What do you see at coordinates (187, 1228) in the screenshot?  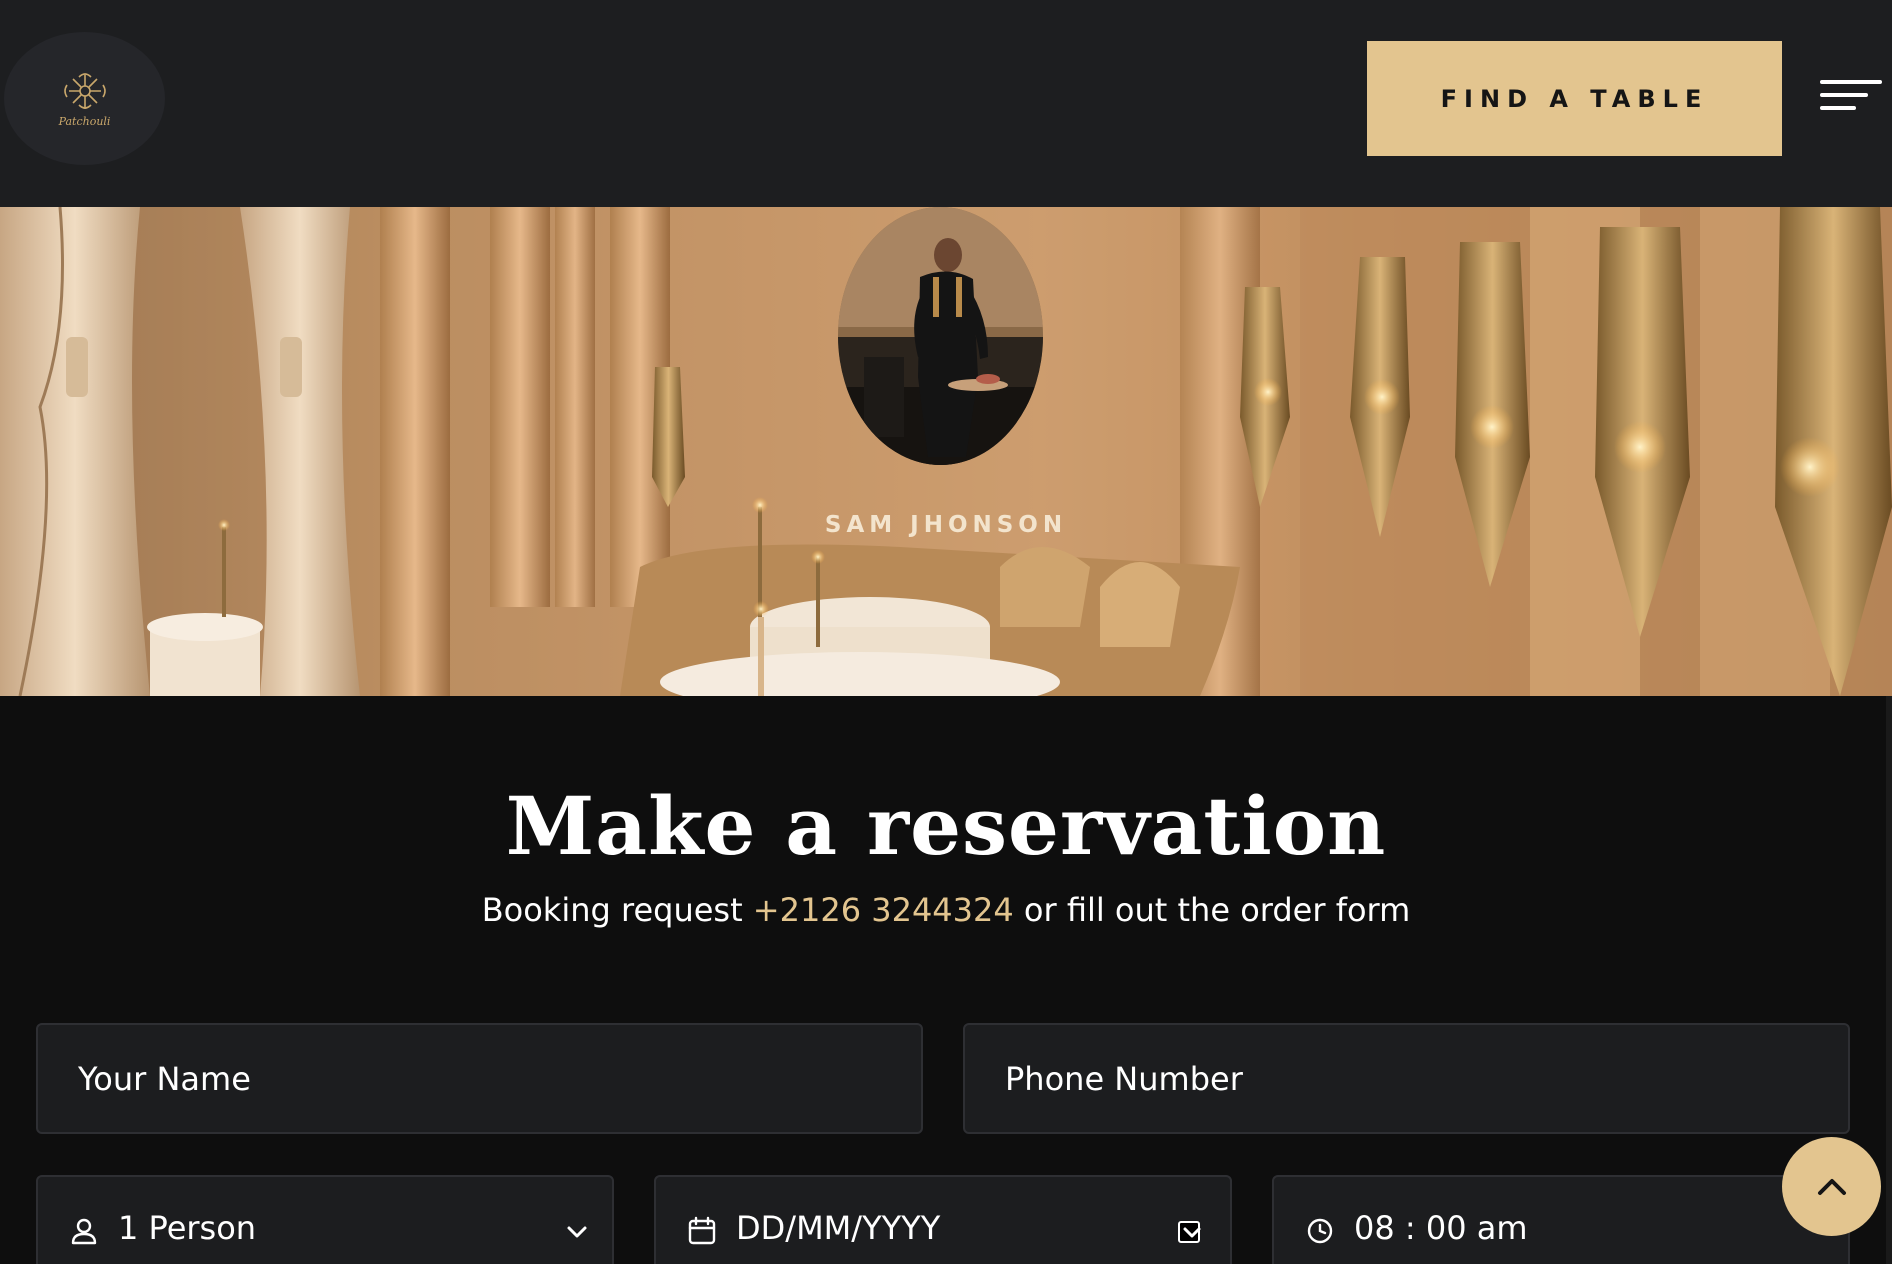 I see `guests-value: 1 Person` at bounding box center [187, 1228].